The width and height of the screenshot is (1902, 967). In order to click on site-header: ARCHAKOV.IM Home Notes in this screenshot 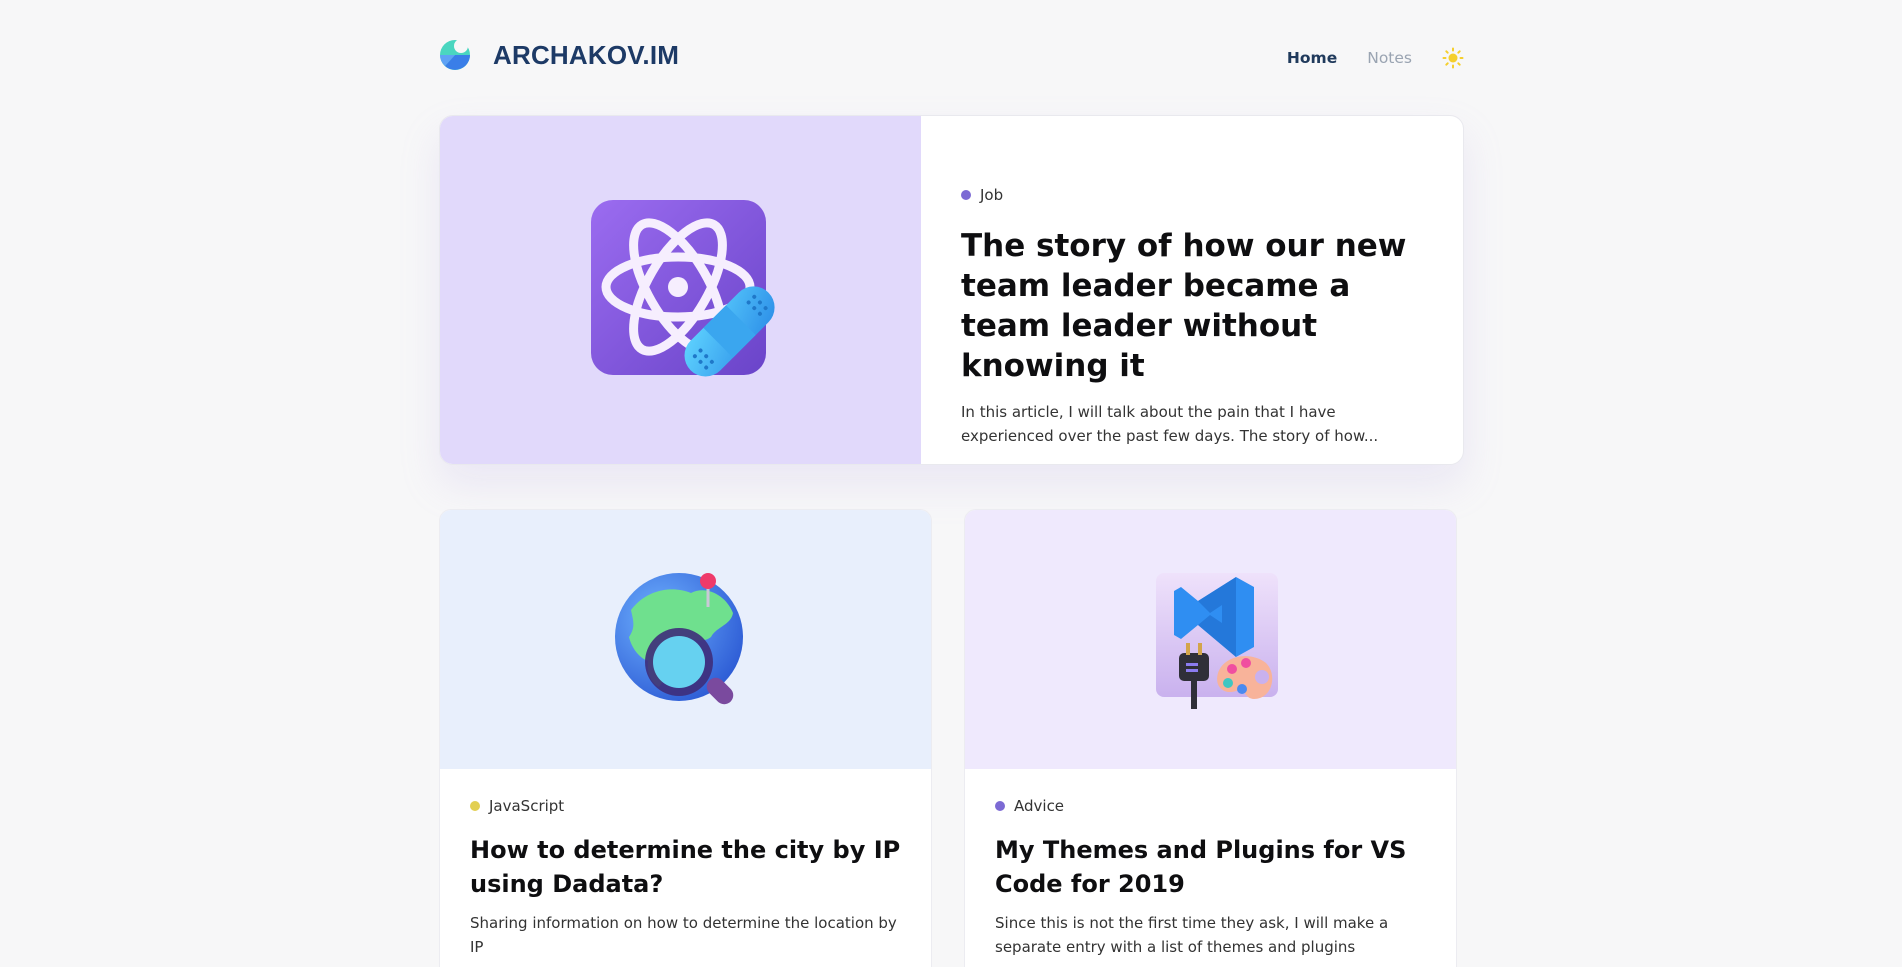, I will do `click(951, 55)`.